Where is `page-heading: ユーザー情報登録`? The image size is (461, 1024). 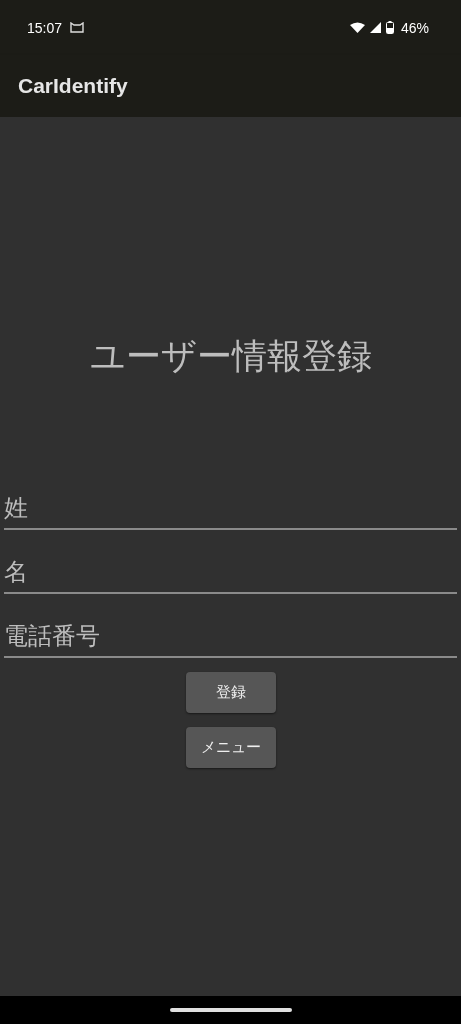 page-heading: ユーザー情報登録 is located at coordinates (230, 356).